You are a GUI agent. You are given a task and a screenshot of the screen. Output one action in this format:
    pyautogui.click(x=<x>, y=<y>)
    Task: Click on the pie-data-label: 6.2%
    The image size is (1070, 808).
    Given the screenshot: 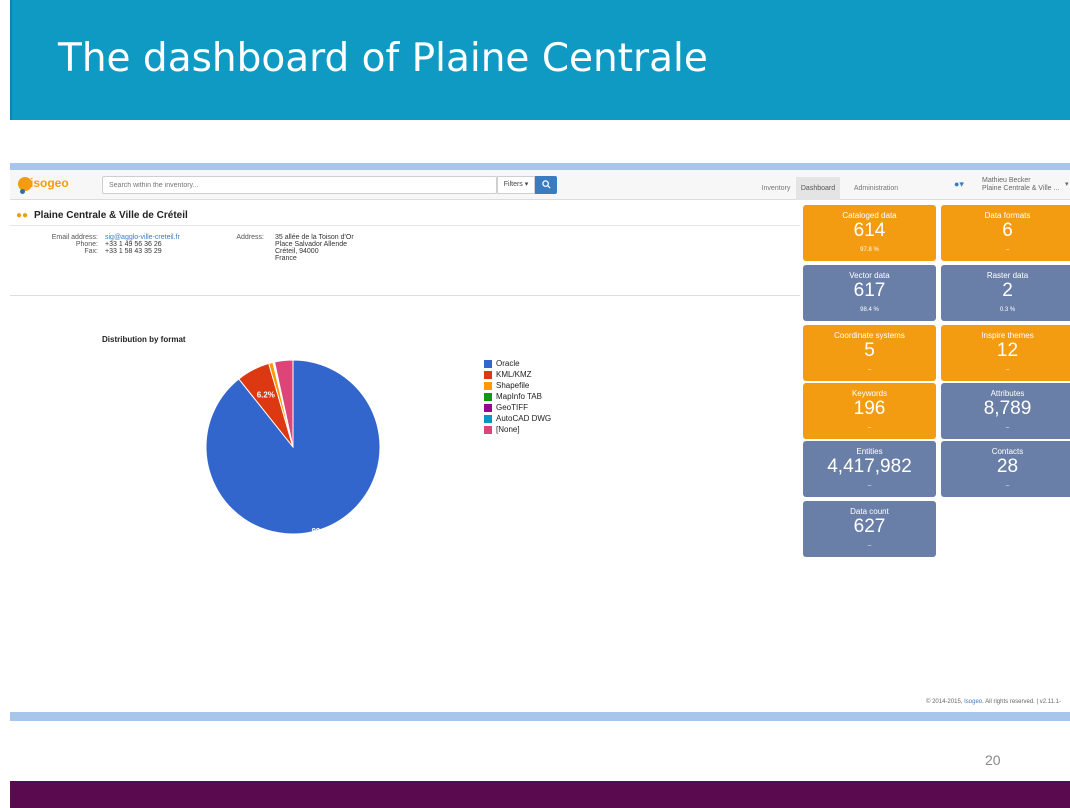 What is the action you would take?
    pyautogui.click(x=266, y=394)
    